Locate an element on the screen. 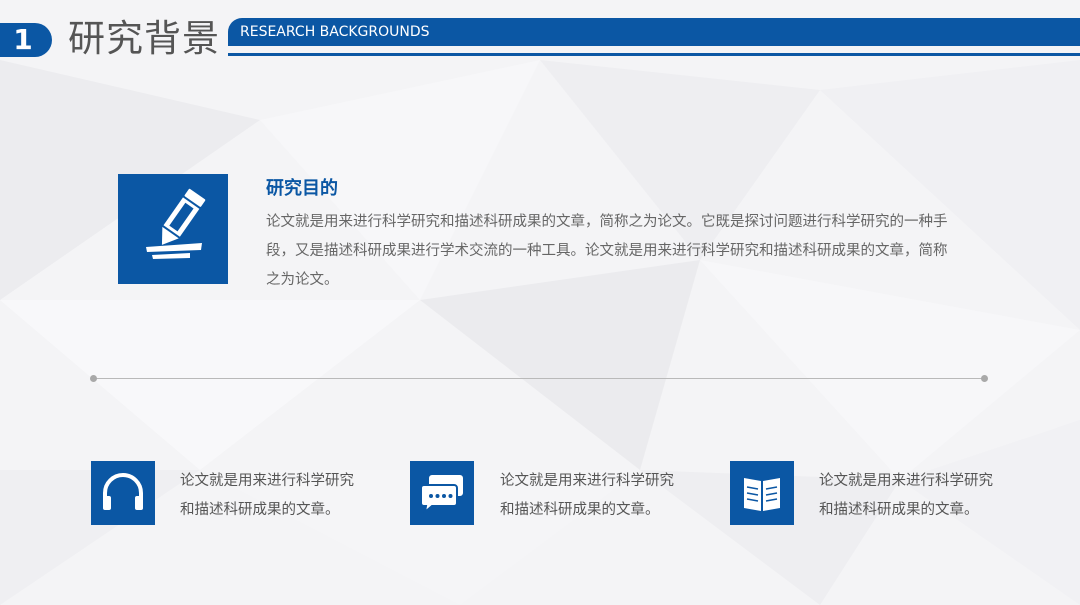 This screenshot has height=605, width=1080. divider-dot-right is located at coordinates (984, 378).